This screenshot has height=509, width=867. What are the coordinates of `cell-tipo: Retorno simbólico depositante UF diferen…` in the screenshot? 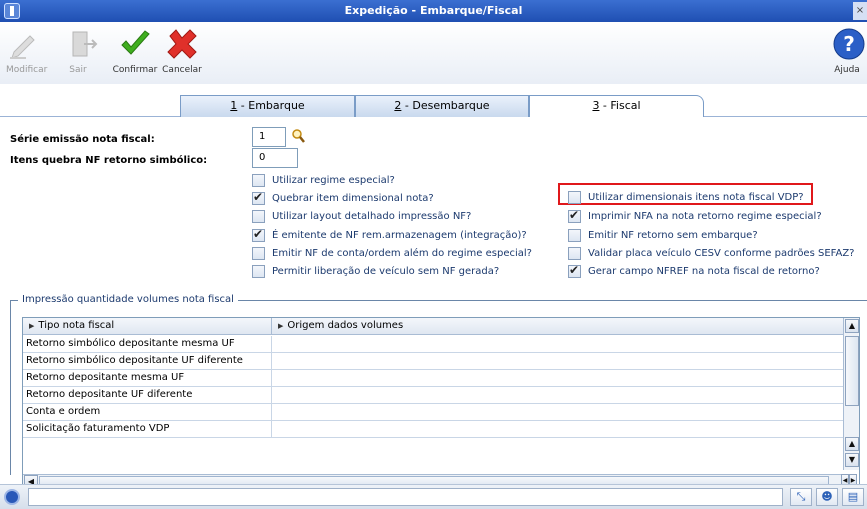 It's located at (147, 361).